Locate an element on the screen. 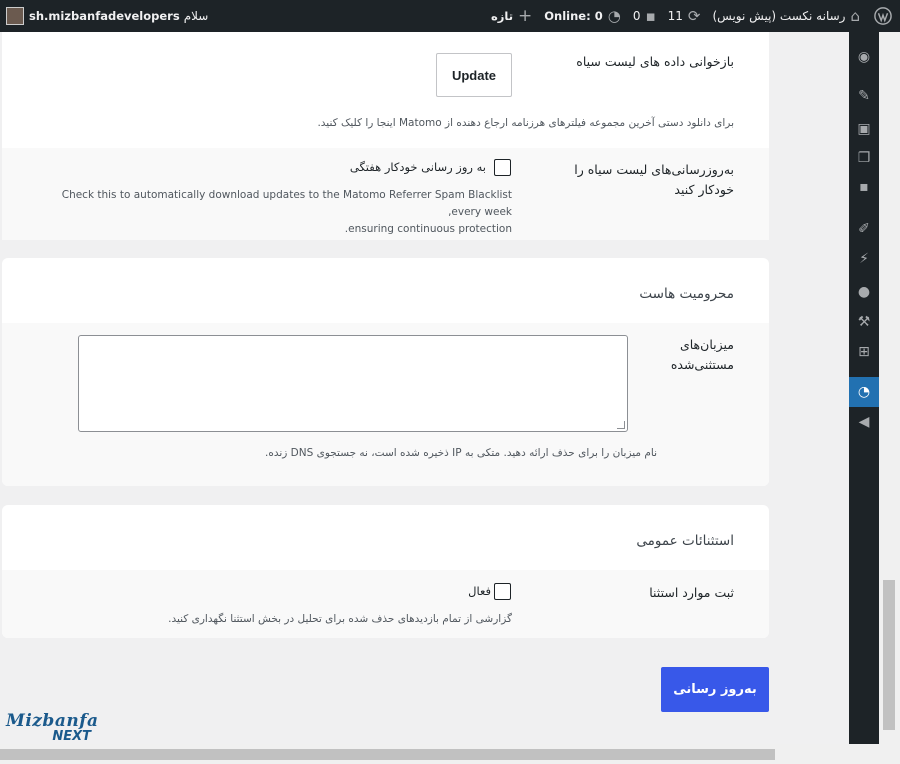 The height and width of the screenshot is (764, 900). dashboard-icon: ◉ is located at coordinates (864, 57).